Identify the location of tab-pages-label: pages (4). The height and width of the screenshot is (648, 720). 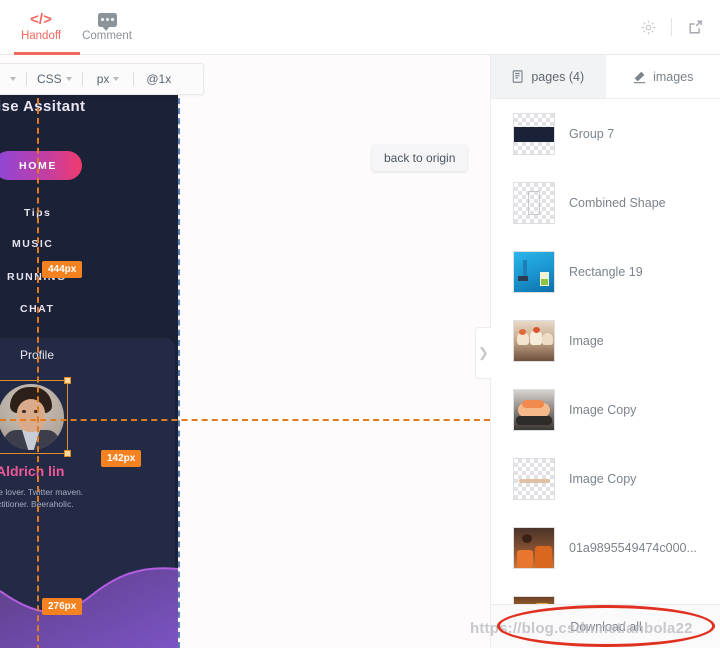
(558, 76).